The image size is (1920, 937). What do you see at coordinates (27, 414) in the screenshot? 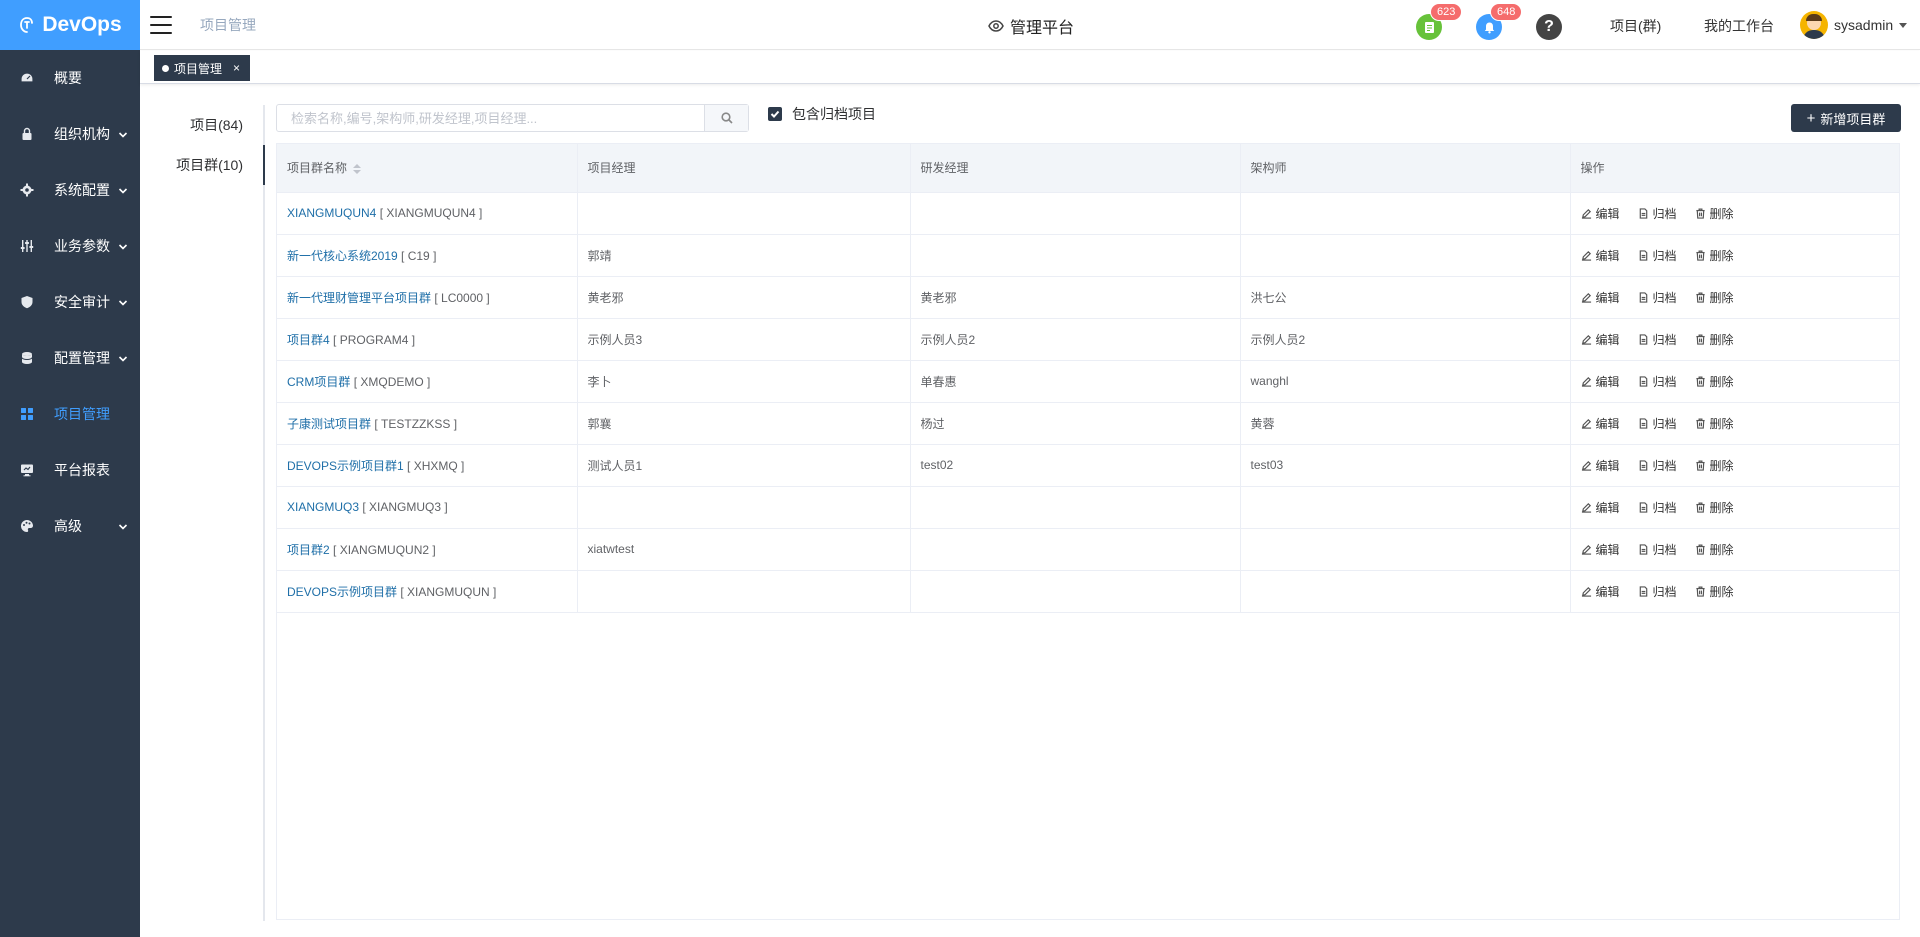
I see `grid-icon` at bounding box center [27, 414].